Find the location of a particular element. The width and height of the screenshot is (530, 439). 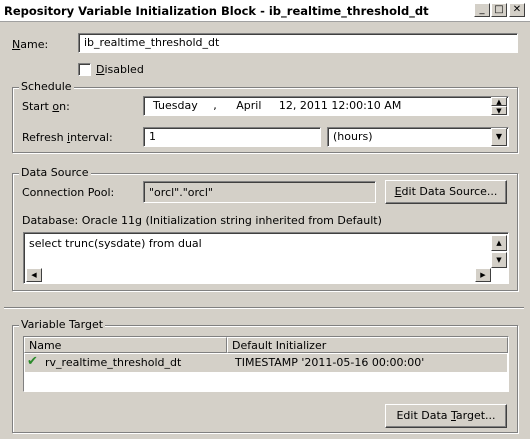

start-rest: 12, 2011 12:00:10 AM is located at coordinates (340, 105).